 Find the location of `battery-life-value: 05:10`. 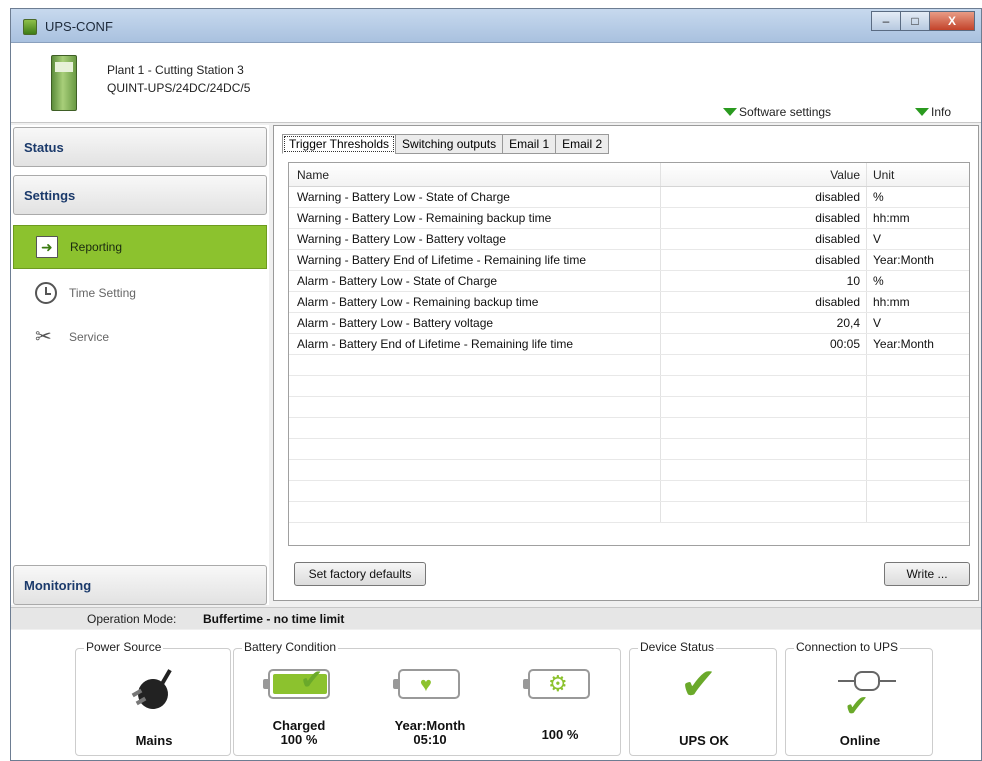

battery-life-value: 05:10 is located at coordinates (430, 739).